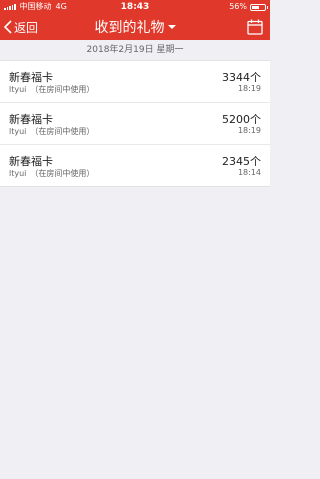  Describe the element at coordinates (135, 50) in the screenshot. I see `date-header: 2018年2月19日 星期一` at that location.